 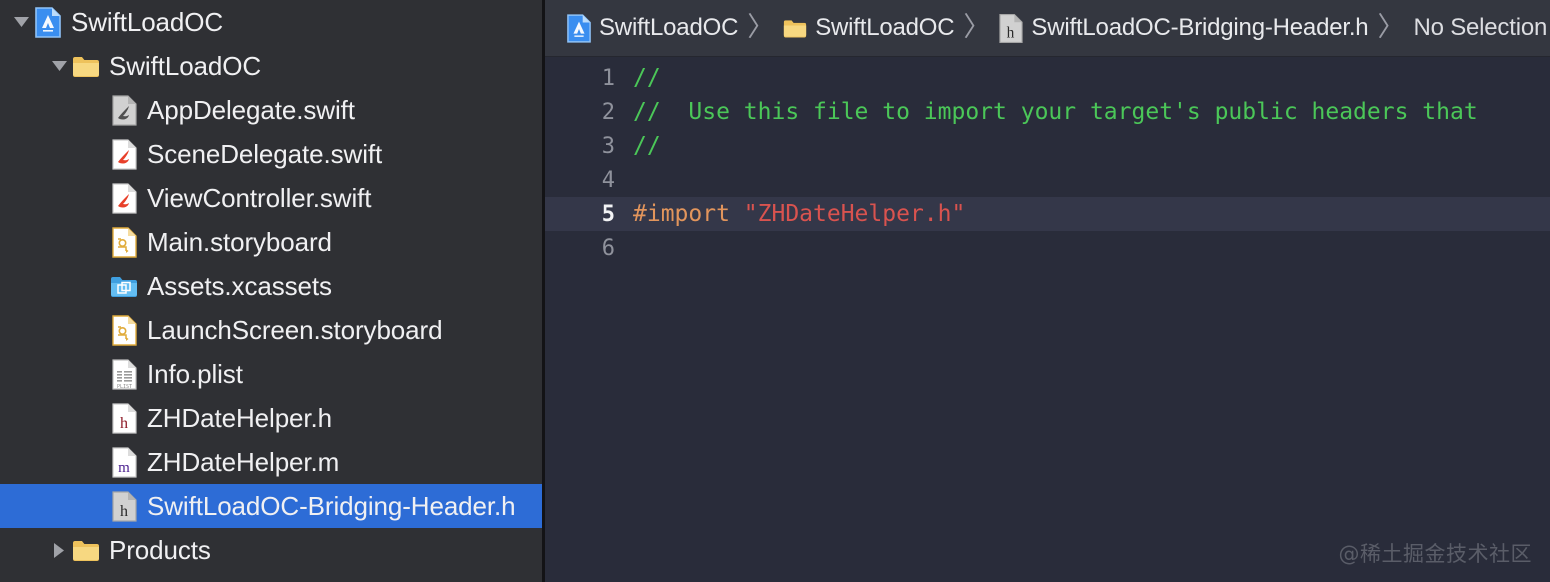 I want to click on code-token: "ZHDateHelper.h", so click(x=854, y=214).